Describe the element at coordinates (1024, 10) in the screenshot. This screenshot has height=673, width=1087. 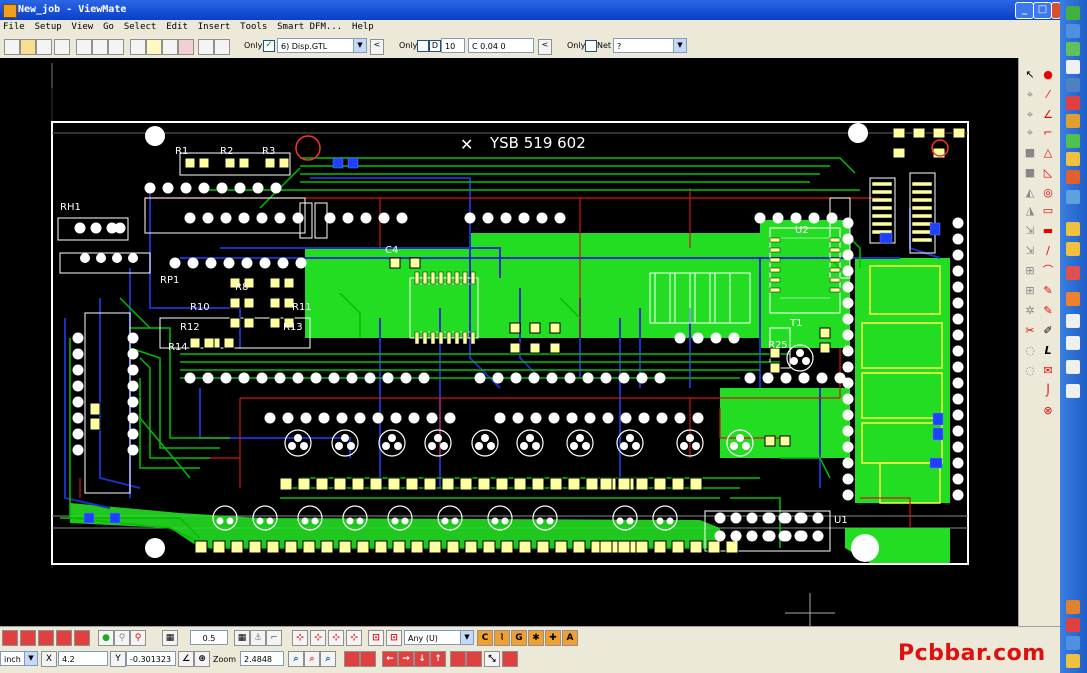
I see `minimize-button: _` at that location.